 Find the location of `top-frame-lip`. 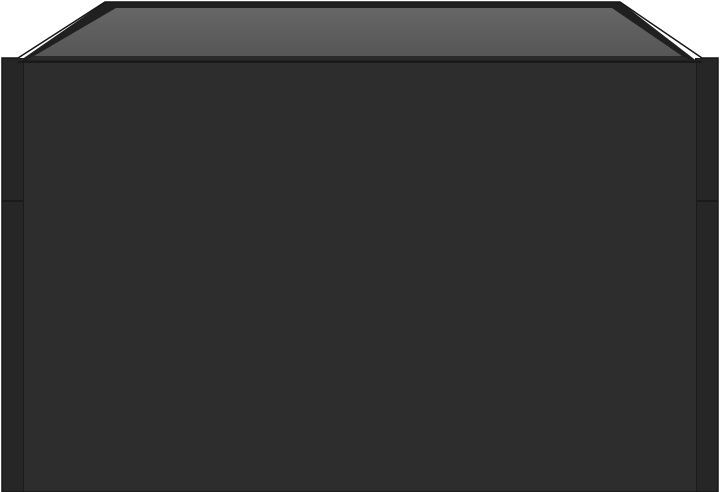

top-frame-lip is located at coordinates (358, 58).